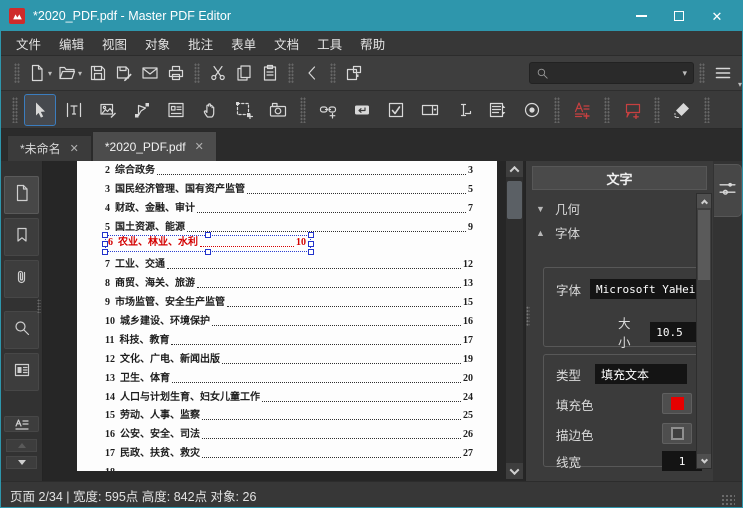  Describe the element at coordinates (98, 73) in the screenshot. I see `save-button` at that location.